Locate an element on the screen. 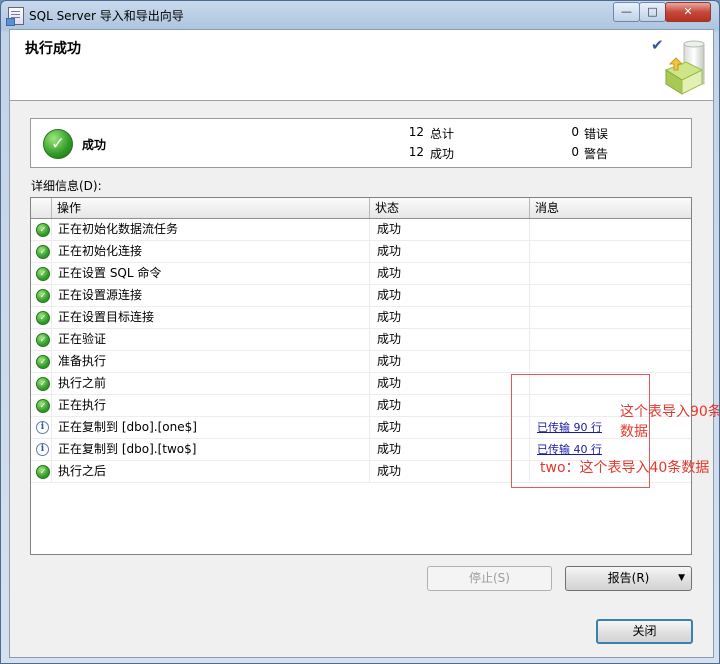  table-row: ✓ 正在验证 成功 is located at coordinates (361, 340).